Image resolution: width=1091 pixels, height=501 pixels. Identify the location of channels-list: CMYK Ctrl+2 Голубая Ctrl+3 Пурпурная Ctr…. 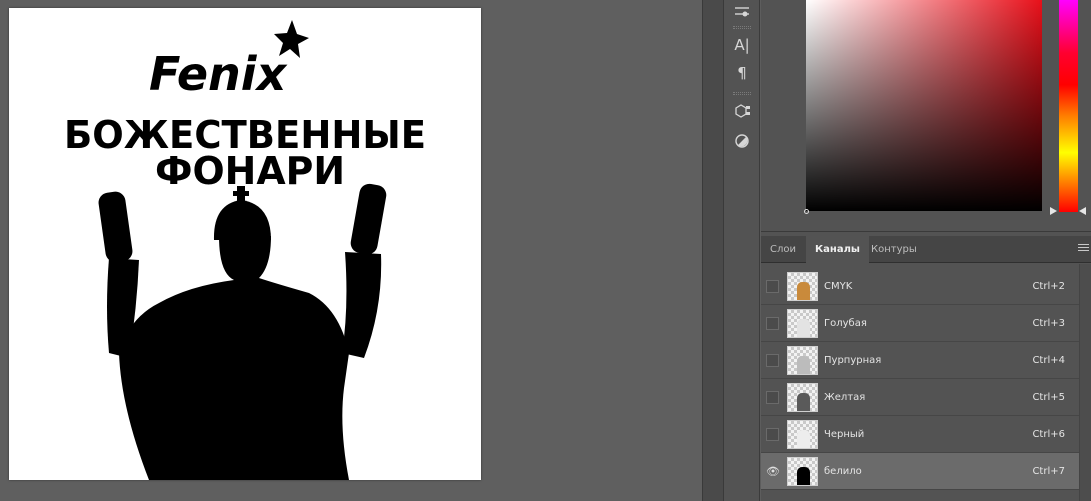
(920, 382).